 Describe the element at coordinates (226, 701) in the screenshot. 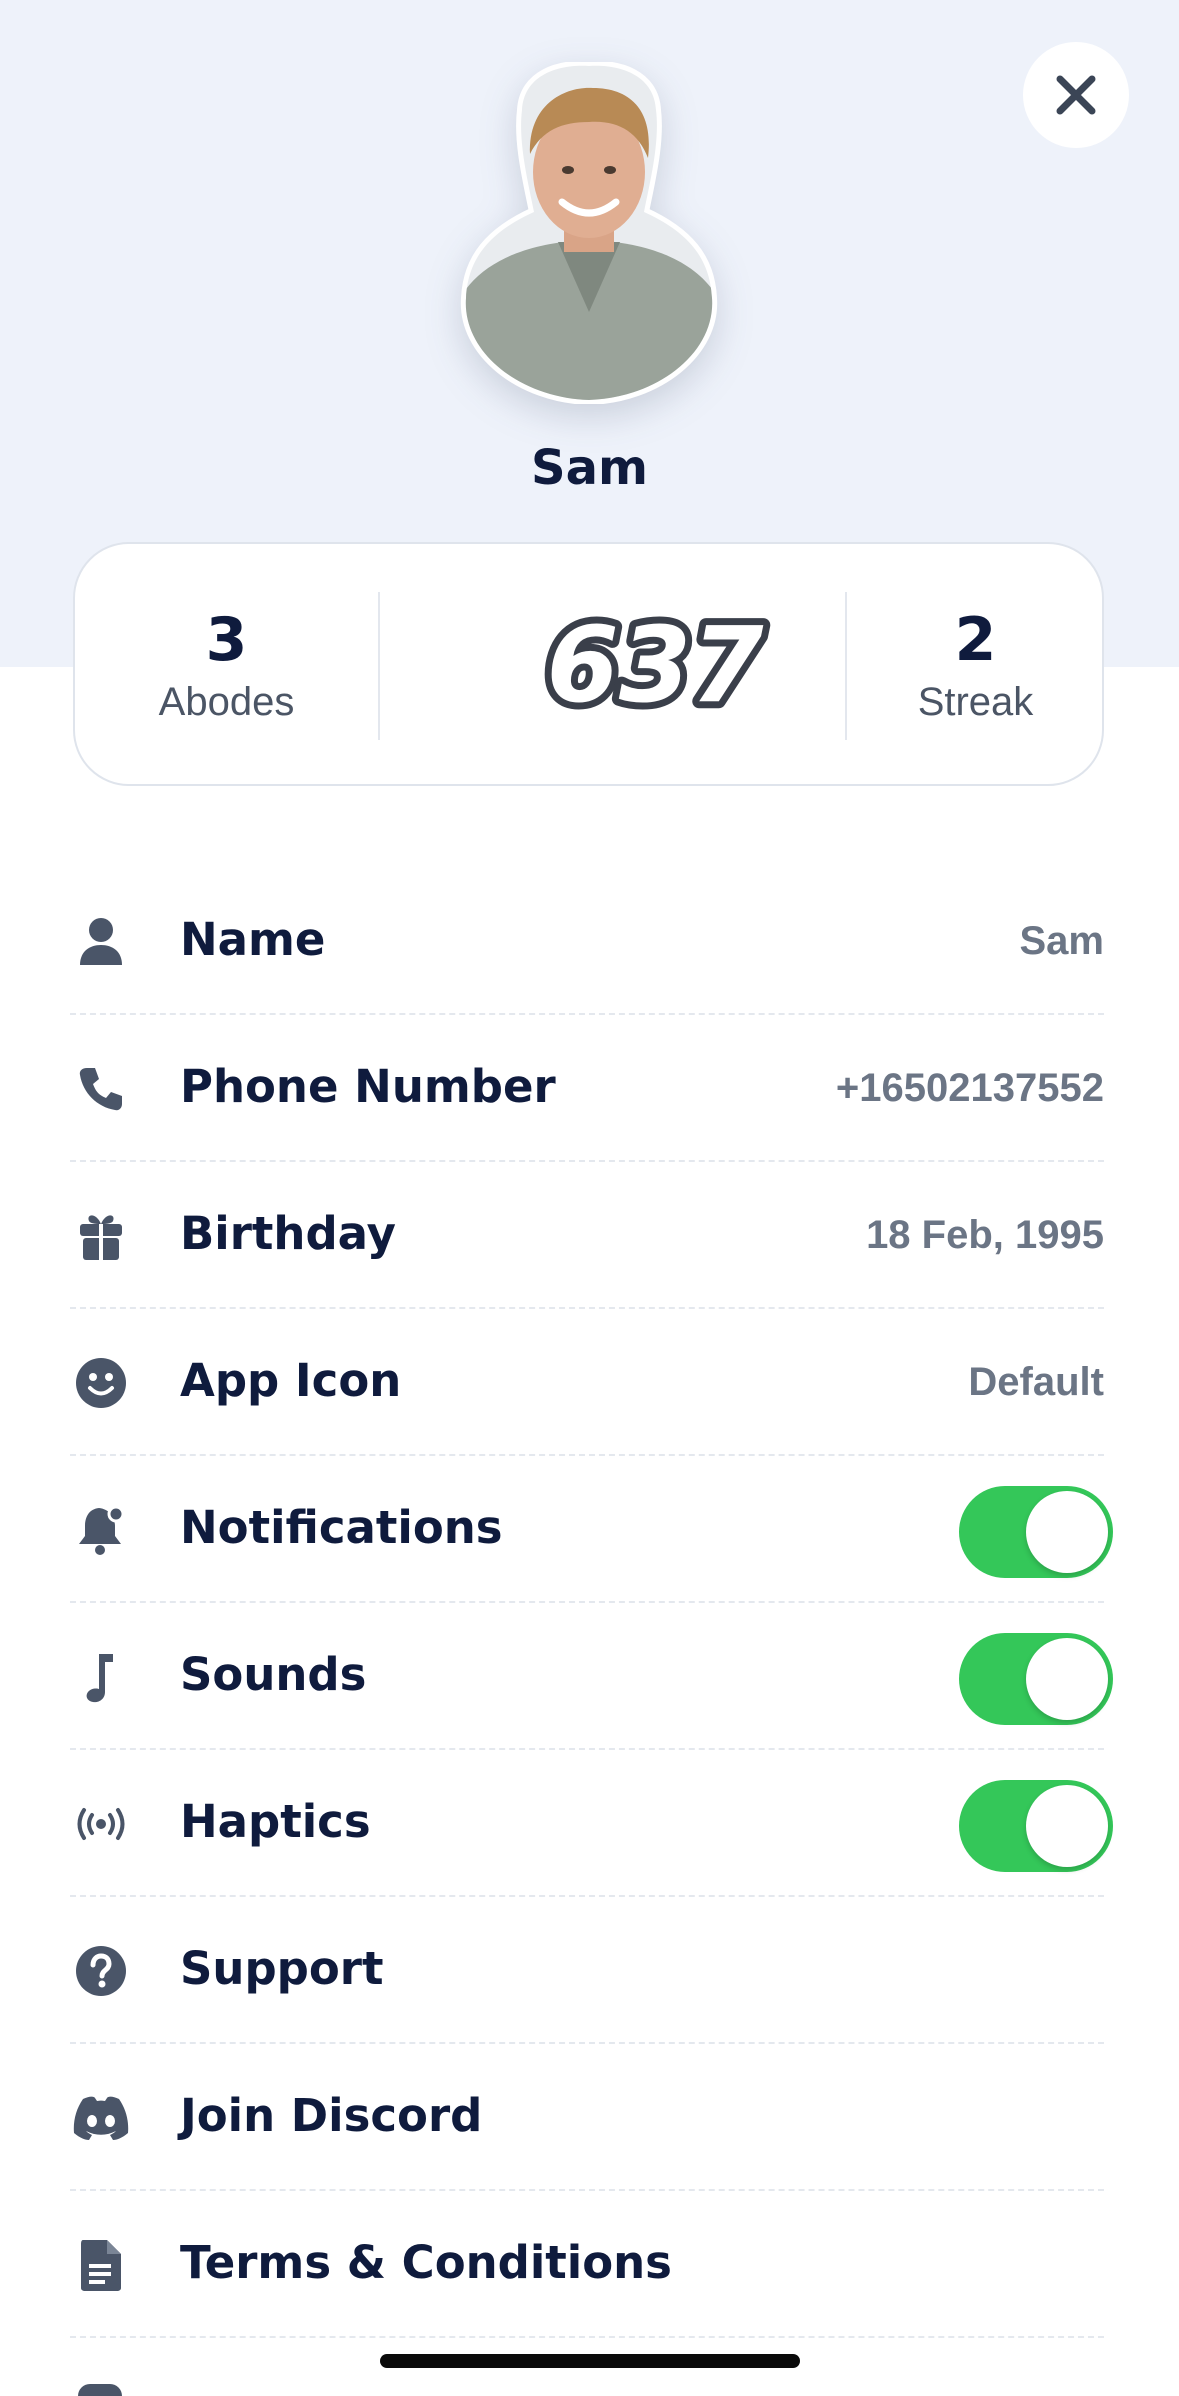

I see `abodes-label: Abodes` at that location.